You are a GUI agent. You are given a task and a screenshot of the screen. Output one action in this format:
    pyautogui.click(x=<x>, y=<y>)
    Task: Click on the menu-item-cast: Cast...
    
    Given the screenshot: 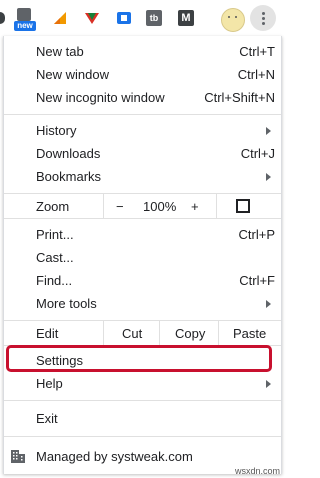 What is the action you would take?
    pyautogui.click(x=142, y=257)
    